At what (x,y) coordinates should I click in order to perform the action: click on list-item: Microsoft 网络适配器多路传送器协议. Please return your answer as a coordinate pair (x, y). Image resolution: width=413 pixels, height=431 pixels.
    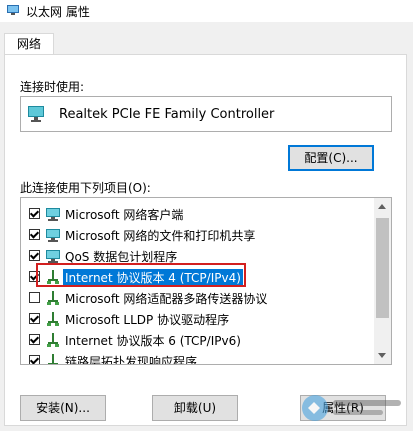
    Looking at the image, I should click on (196, 298).